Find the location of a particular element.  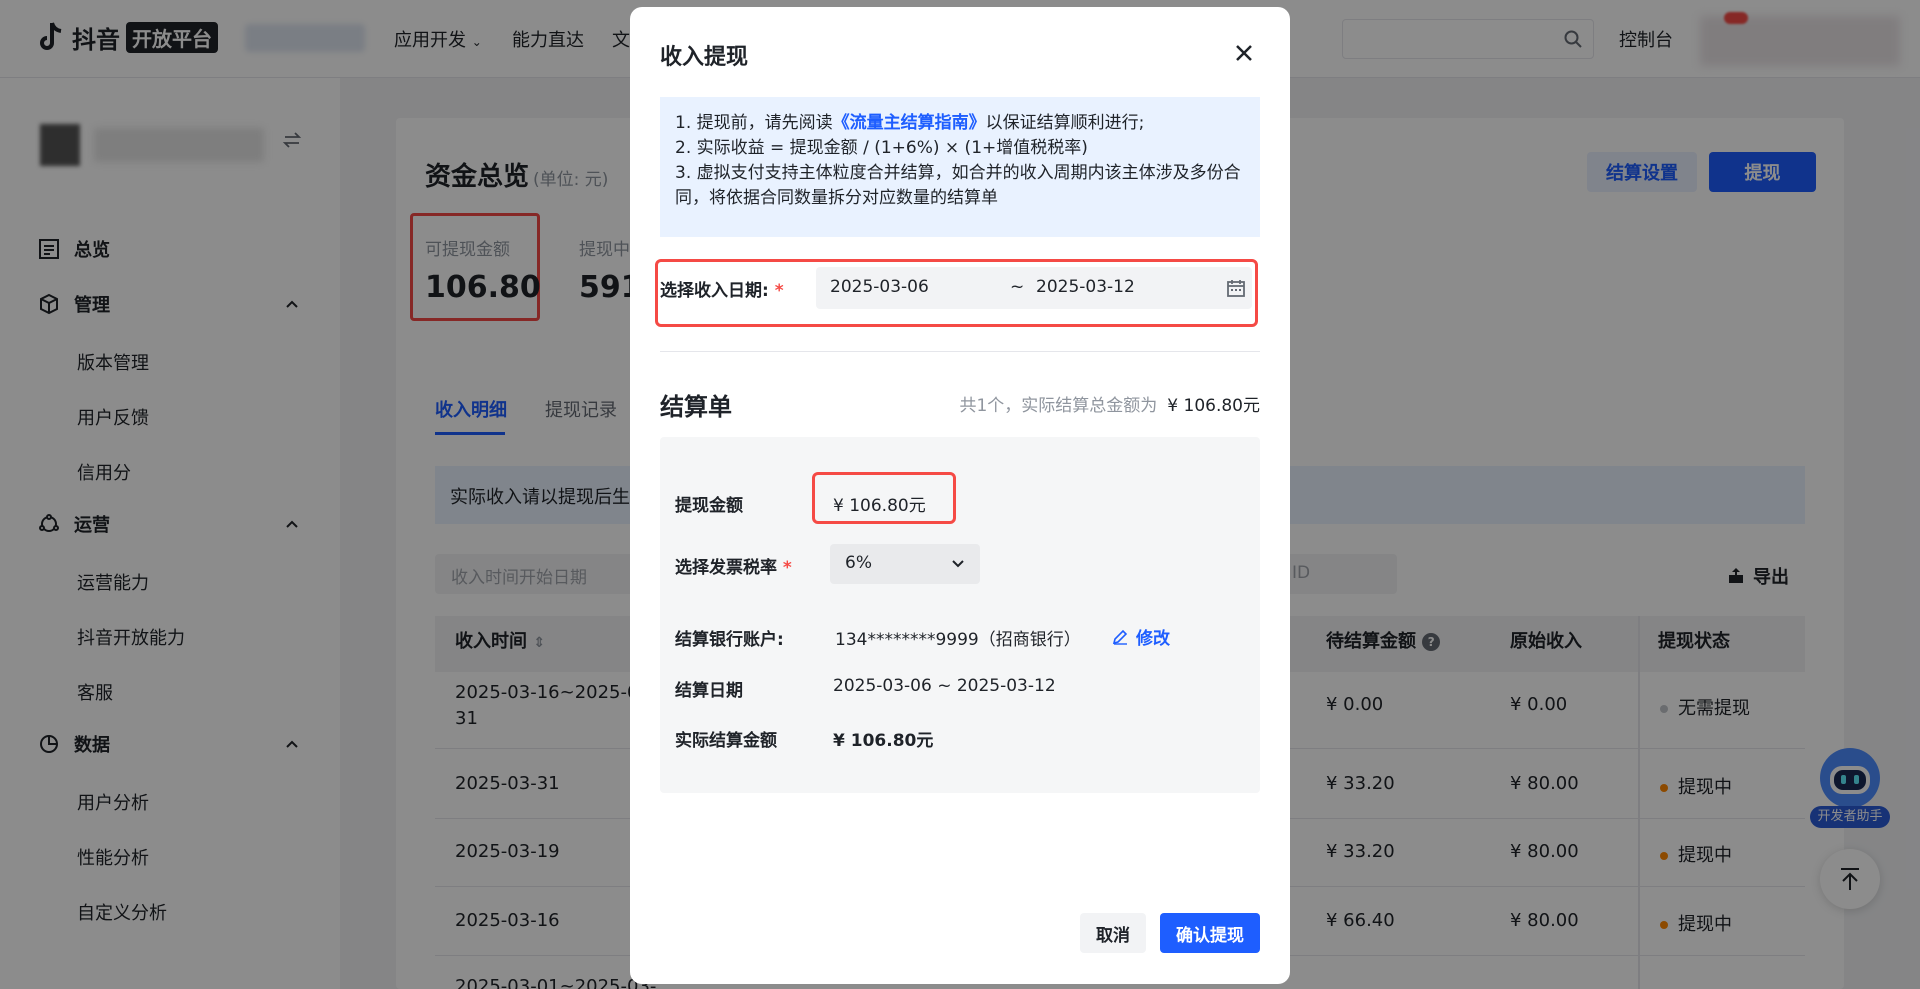

settlement-guide-link: 《流量主结算指南》 is located at coordinates (909, 123).